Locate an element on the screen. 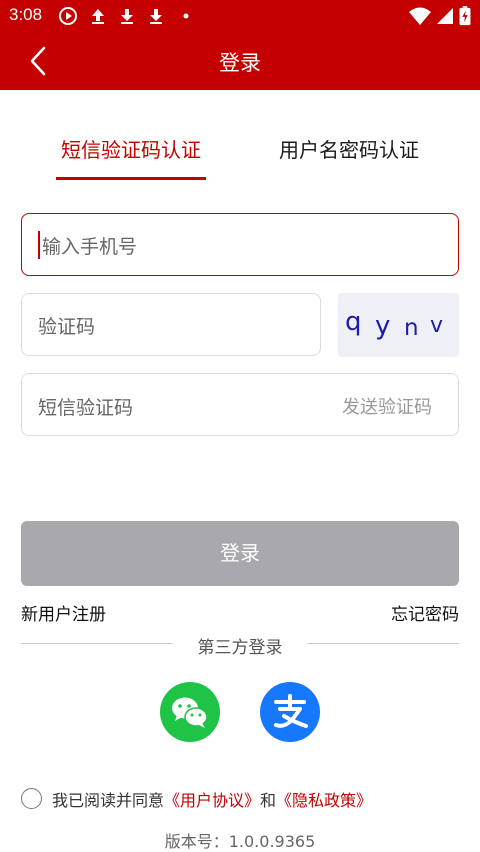 The width and height of the screenshot is (480, 852). upload-icon is located at coordinates (98, 16).